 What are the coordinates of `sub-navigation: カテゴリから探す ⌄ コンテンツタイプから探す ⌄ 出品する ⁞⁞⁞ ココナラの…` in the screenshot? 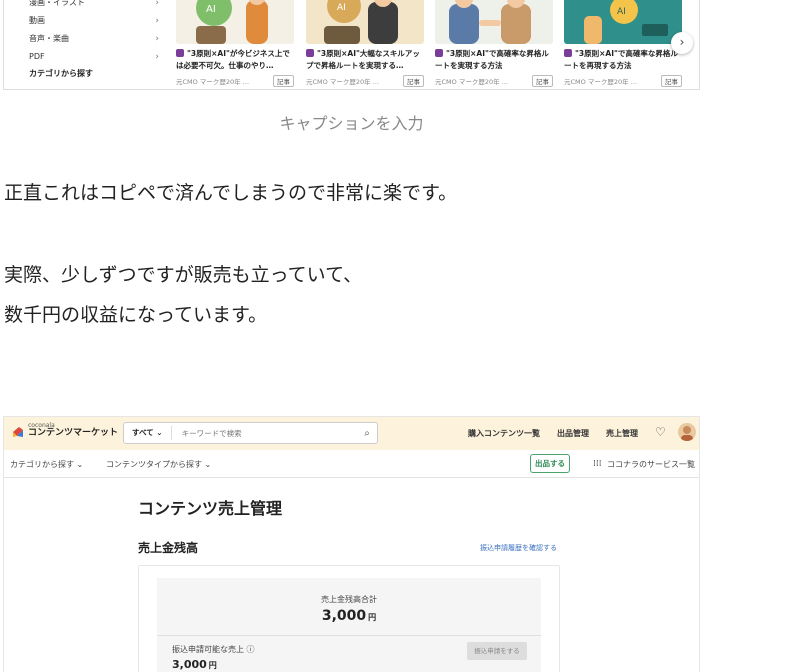 It's located at (351, 464).